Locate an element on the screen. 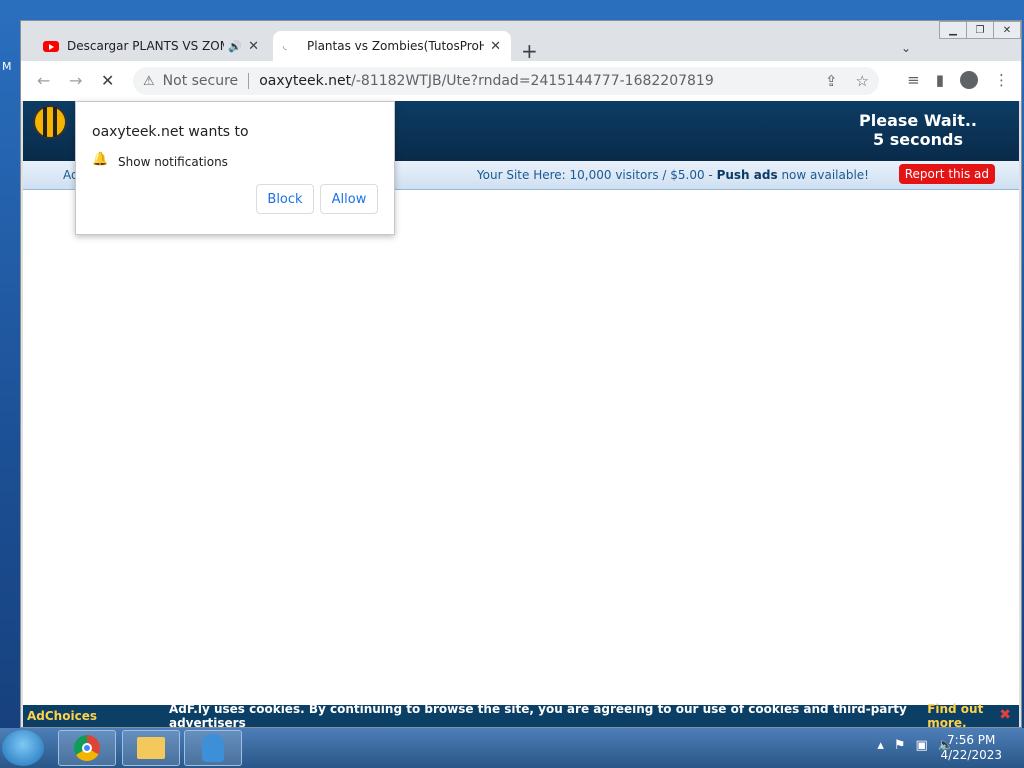 The image size is (1024, 768). network-icon: ▣ is located at coordinates (922, 745).